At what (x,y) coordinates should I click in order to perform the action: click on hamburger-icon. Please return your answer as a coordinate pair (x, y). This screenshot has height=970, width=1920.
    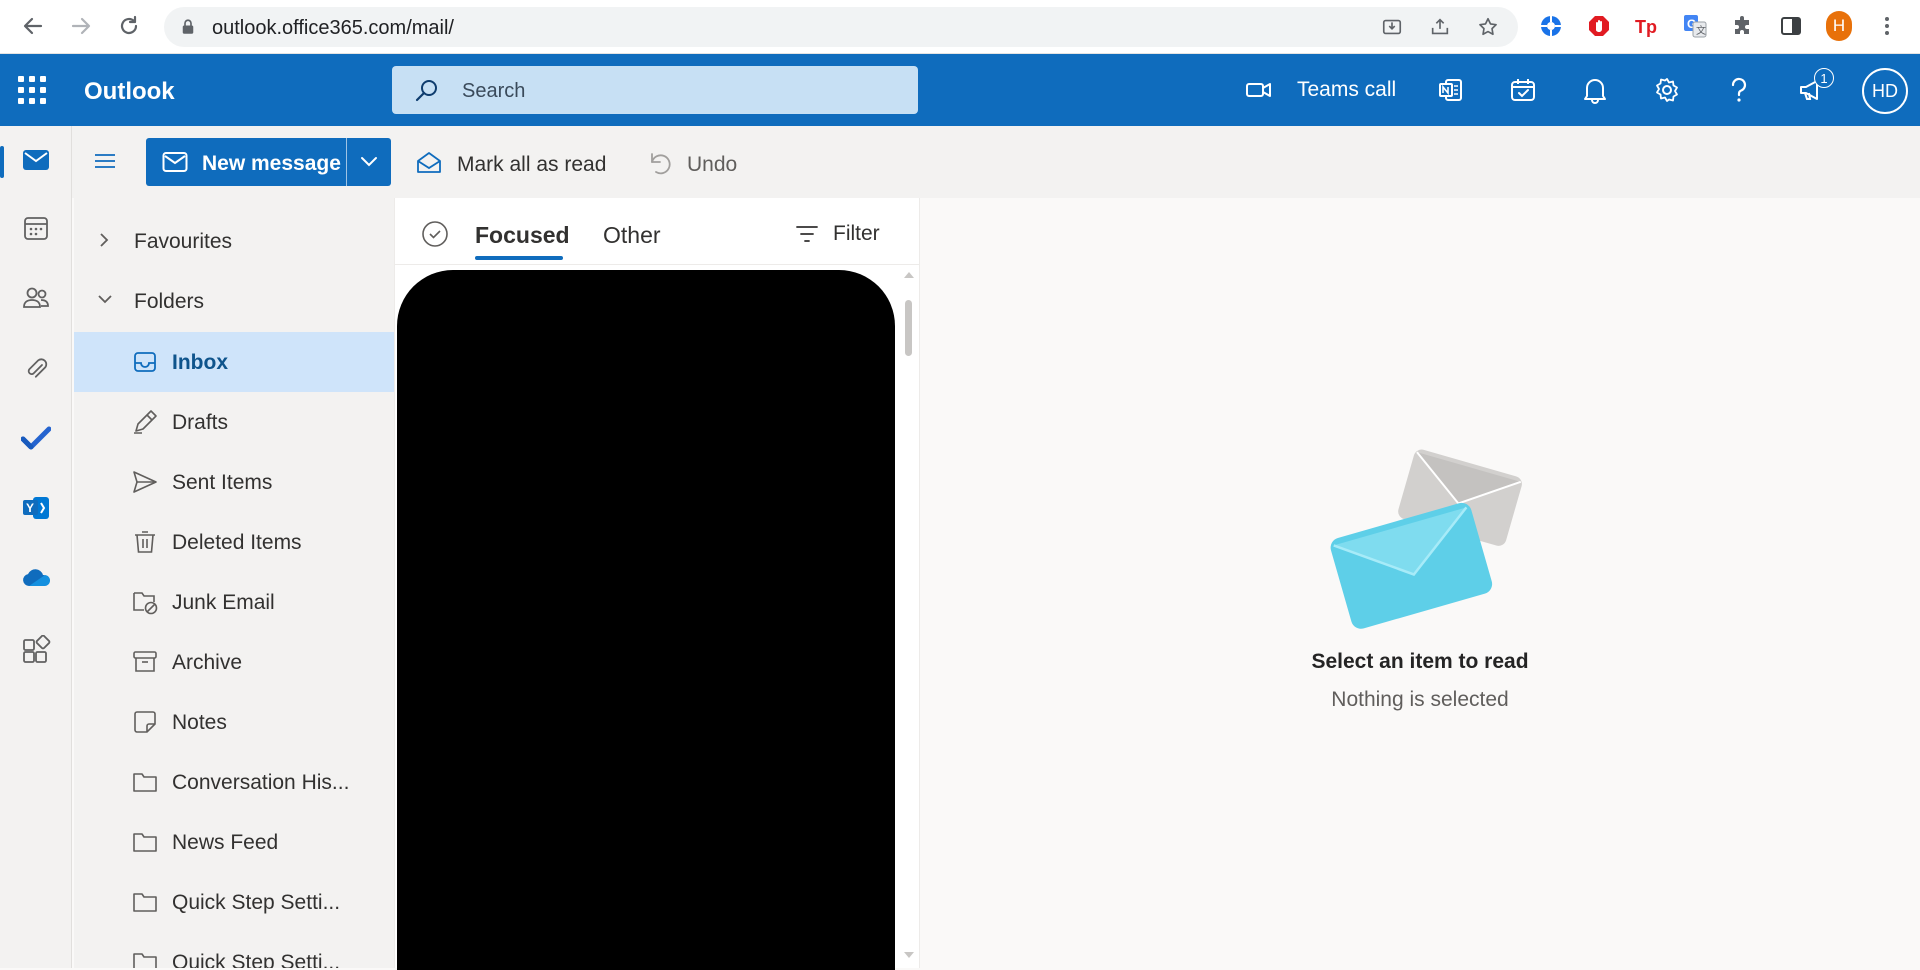
    Looking at the image, I should click on (105, 163).